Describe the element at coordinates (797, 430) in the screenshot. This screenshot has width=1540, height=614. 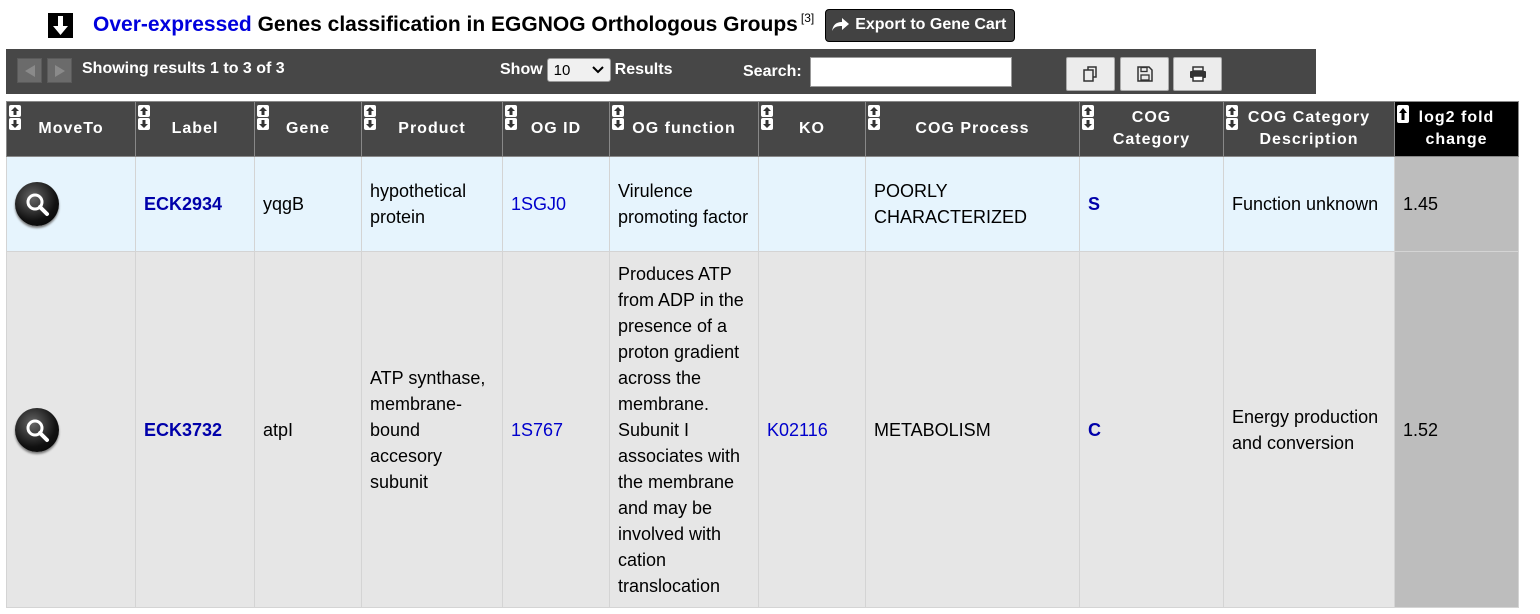
I see `ko-link: K02116` at that location.